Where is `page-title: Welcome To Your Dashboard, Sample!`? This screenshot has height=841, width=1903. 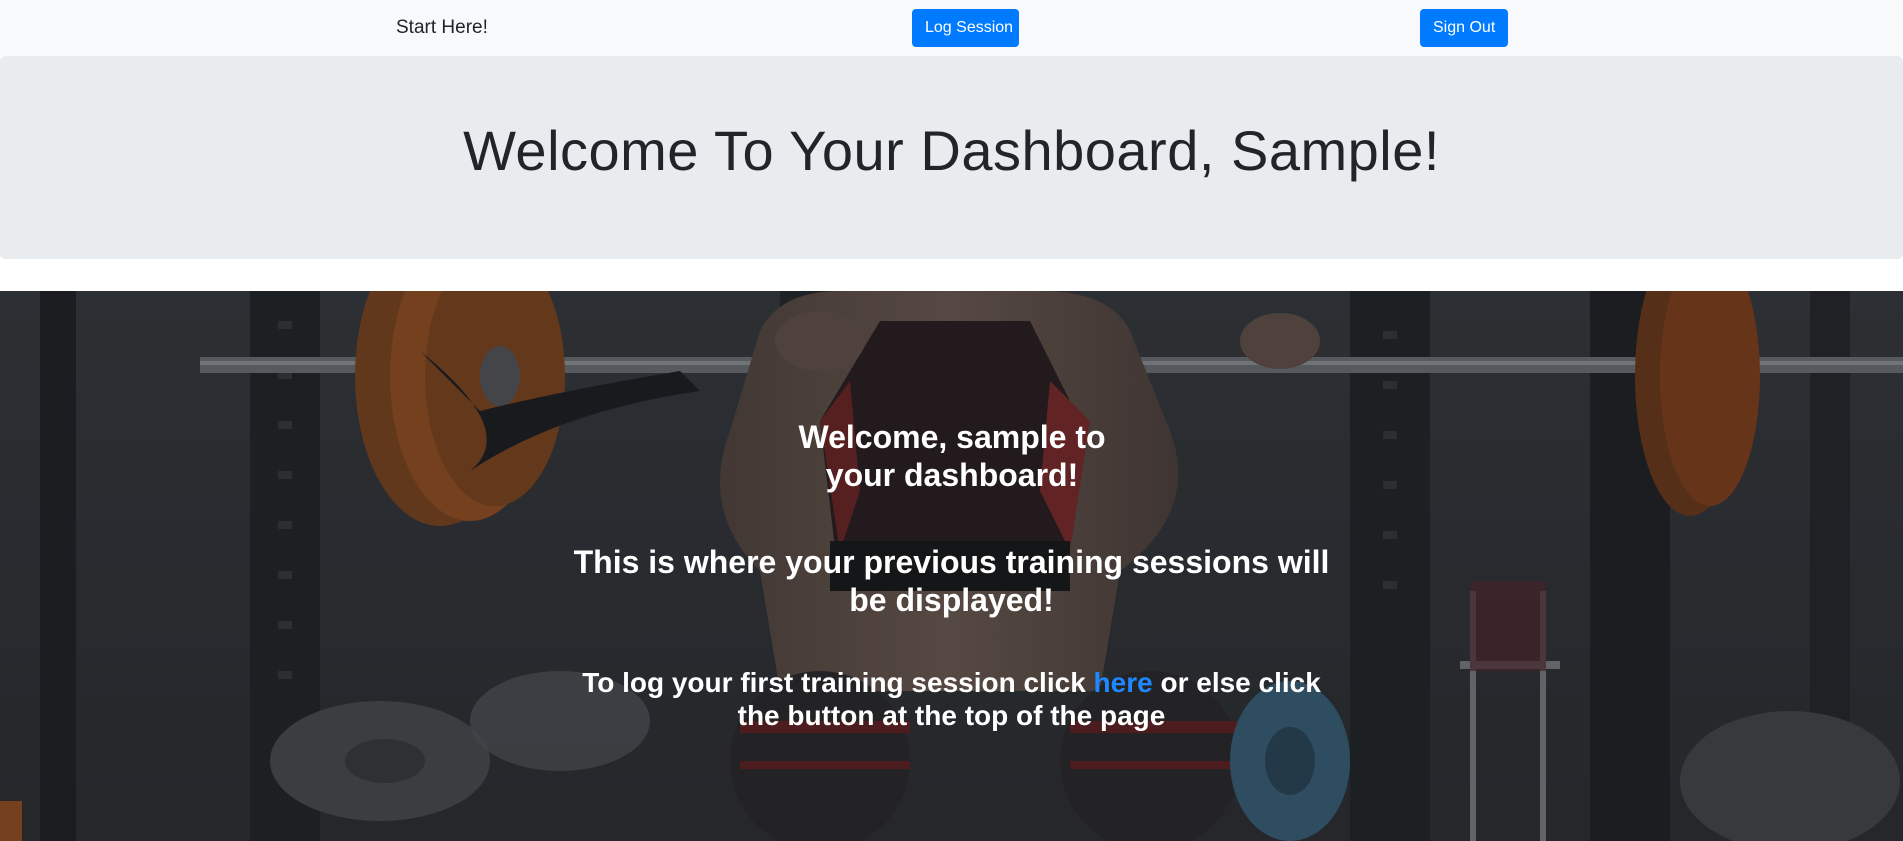 page-title: Welcome To Your Dashboard, Sample! is located at coordinates (951, 150).